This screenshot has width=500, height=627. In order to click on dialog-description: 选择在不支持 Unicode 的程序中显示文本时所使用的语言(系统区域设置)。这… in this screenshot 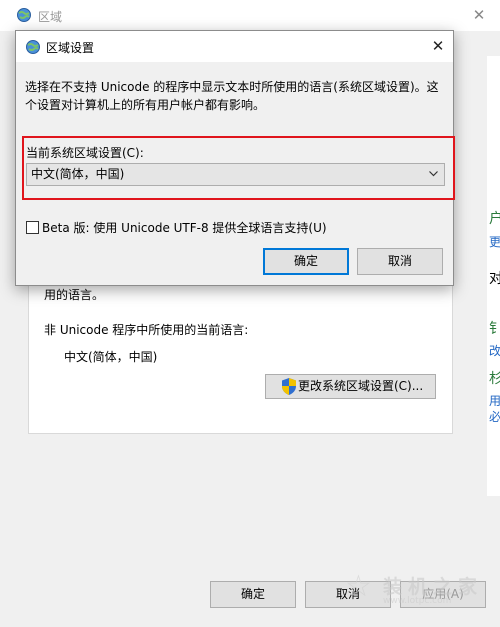, I will do `click(232, 96)`.